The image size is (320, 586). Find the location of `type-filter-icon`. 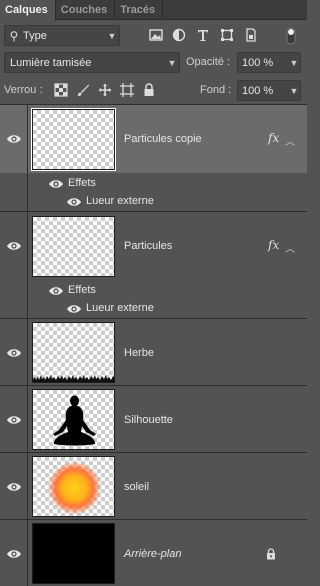

type-filter-icon is located at coordinates (203, 35).